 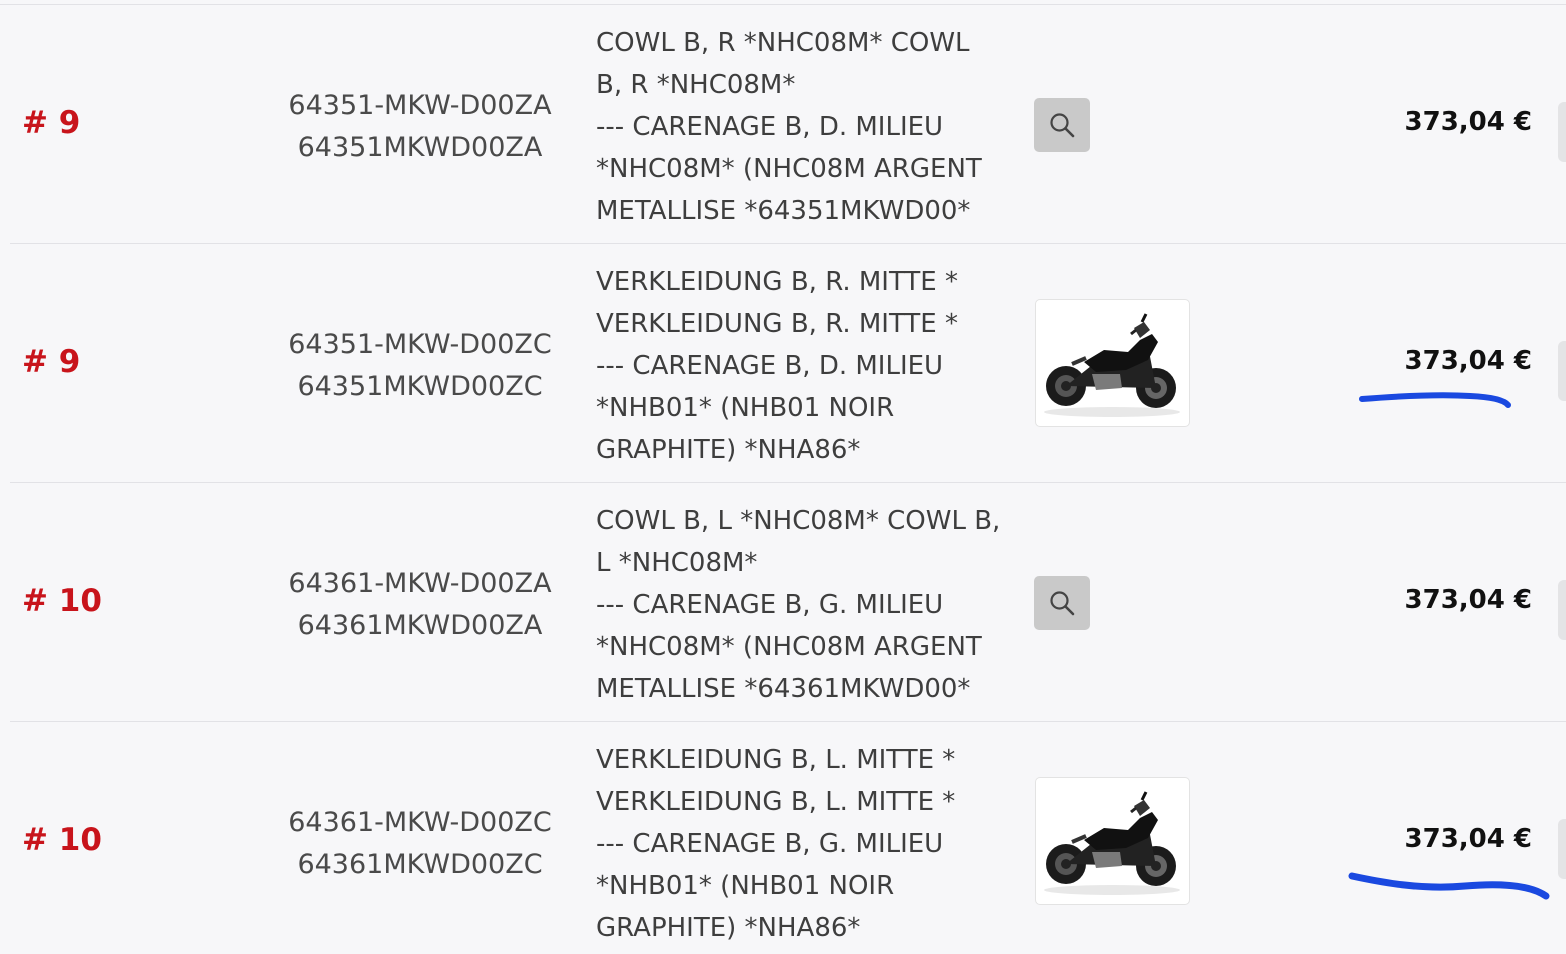 I want to click on part-number-dashed: 64361-MKW-D00ZA, so click(x=420, y=583).